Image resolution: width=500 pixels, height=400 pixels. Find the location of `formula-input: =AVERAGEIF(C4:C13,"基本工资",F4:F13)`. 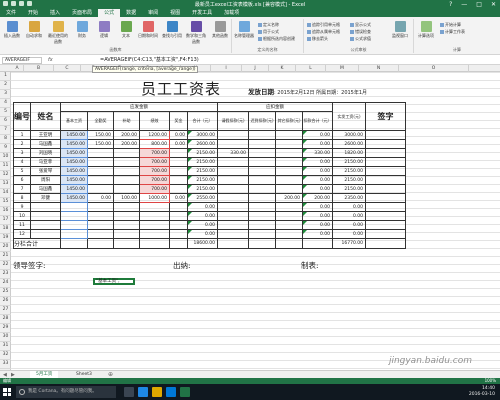

formula-input: =AVERAGEIF(C4:C13,"基本工资",F4:F13) is located at coordinates (149, 60).